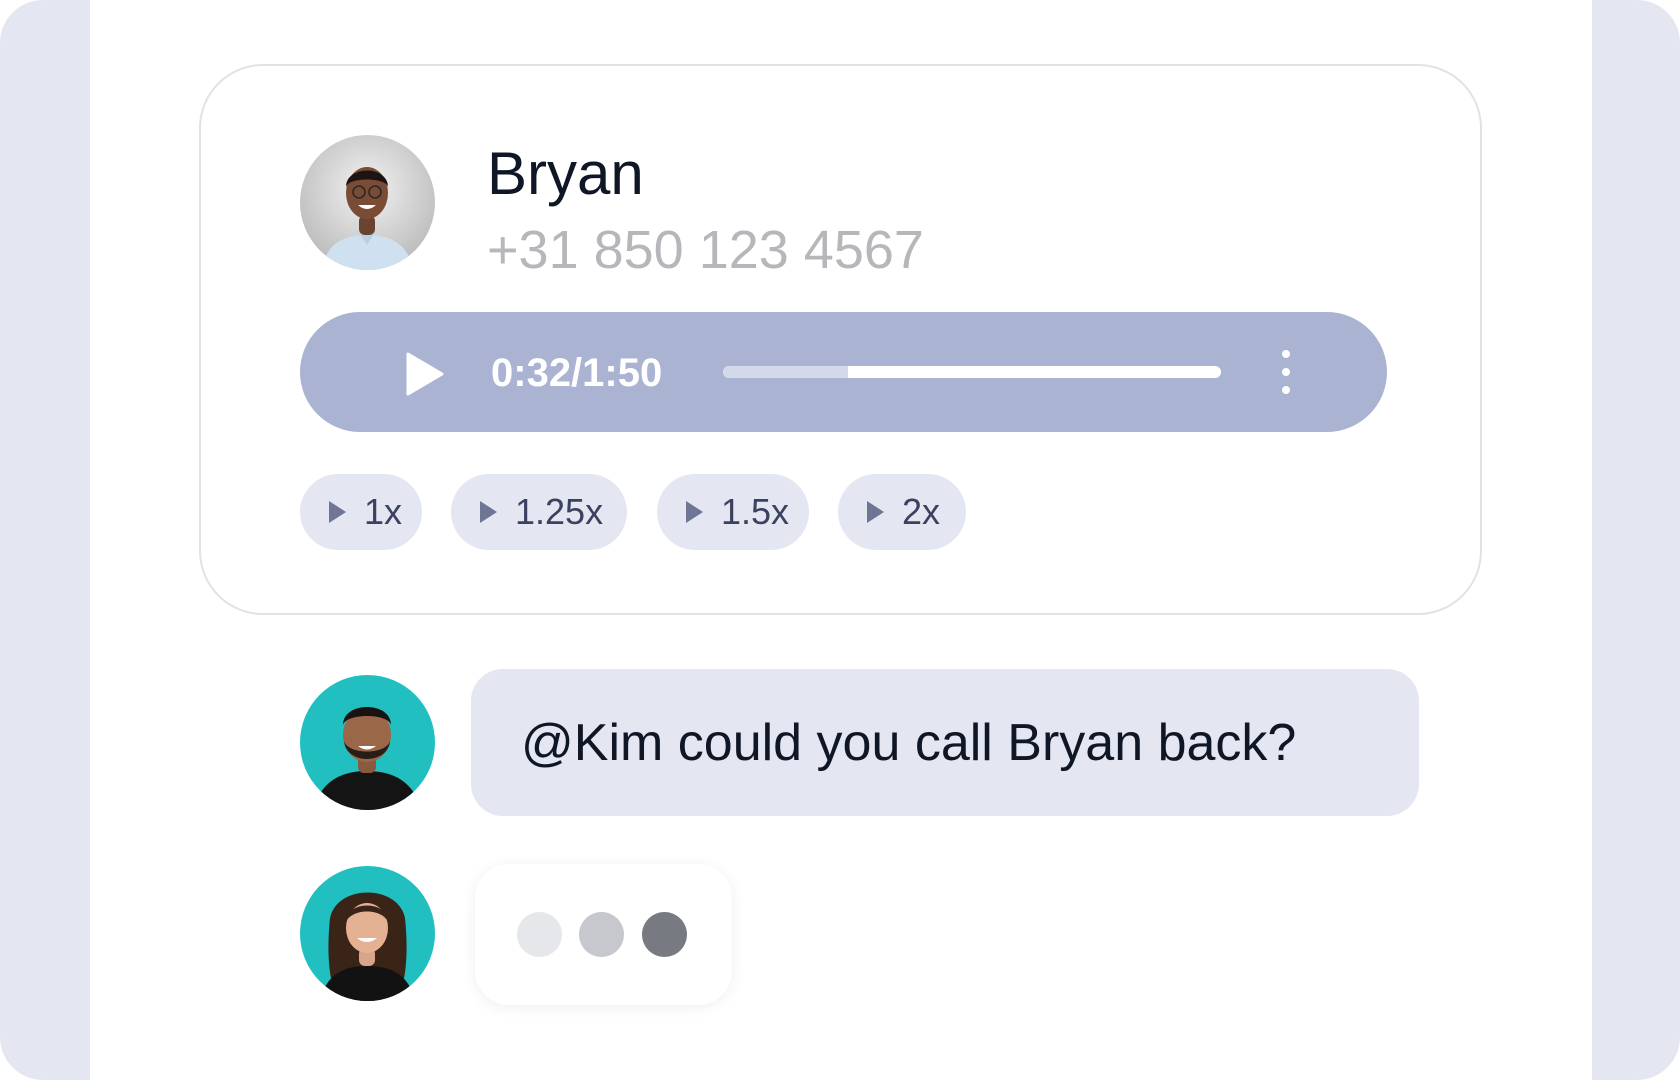 The image size is (1680, 1080). I want to click on speed-label: 2x, so click(921, 511).